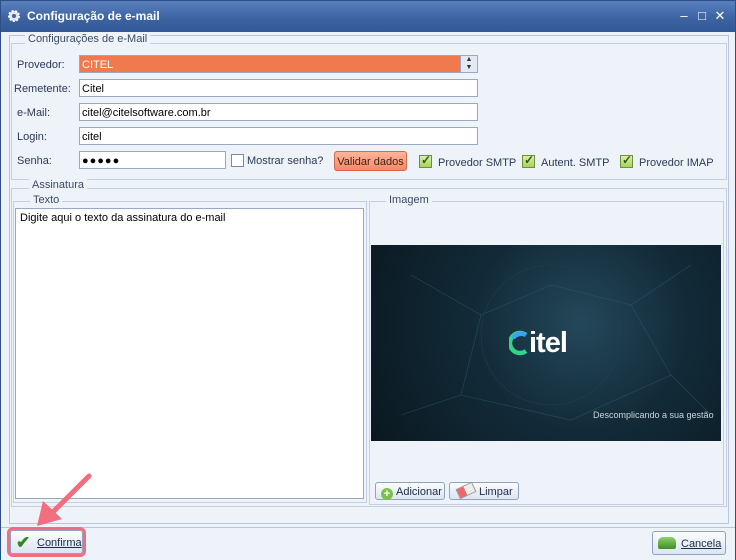 The image size is (736, 560). I want to click on chevron-updown-icon: ▲ ▼, so click(468, 64).